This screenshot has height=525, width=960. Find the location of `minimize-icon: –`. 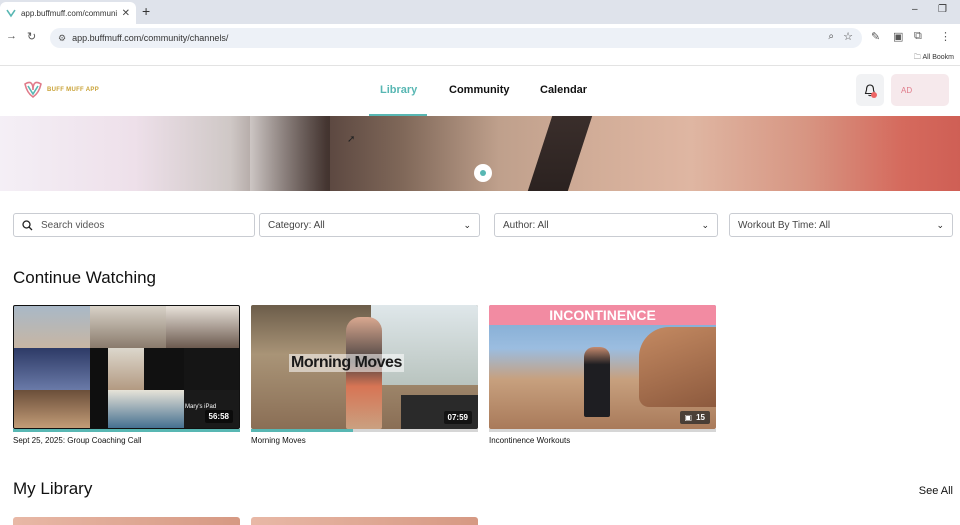

minimize-icon: – is located at coordinates (915, 9).